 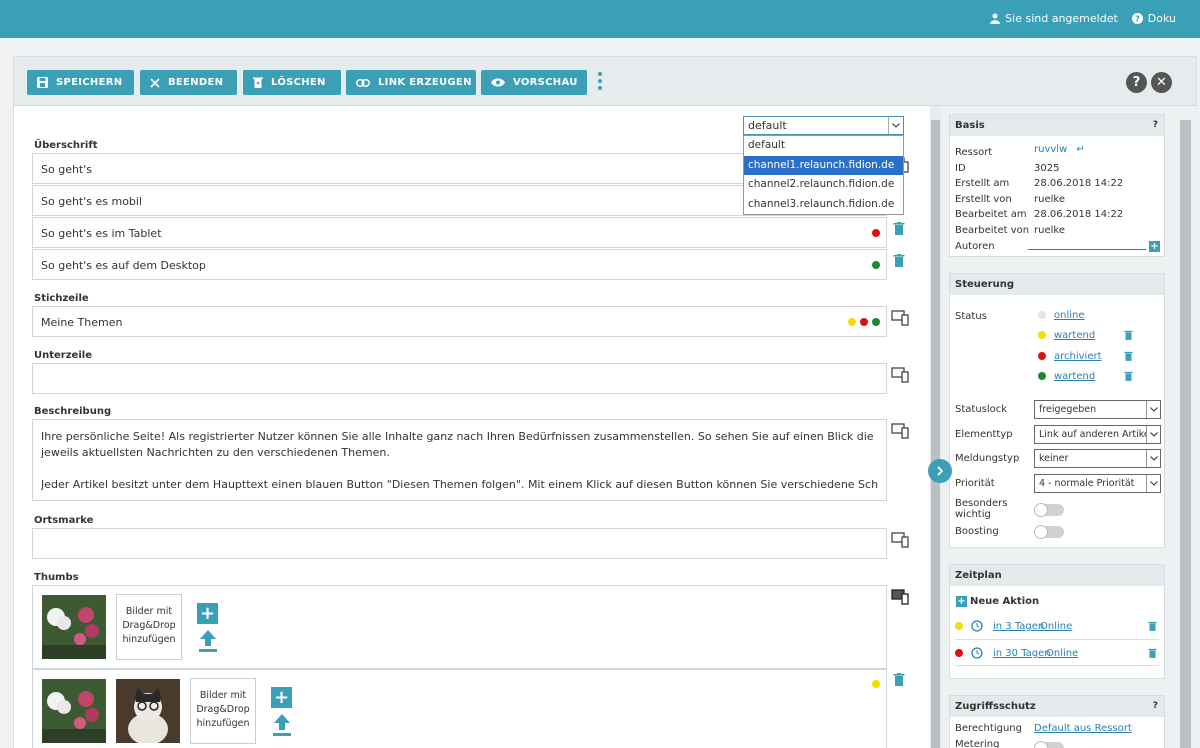 I want to click on new-action-link: Neue Aktion, so click(x=1004, y=601).